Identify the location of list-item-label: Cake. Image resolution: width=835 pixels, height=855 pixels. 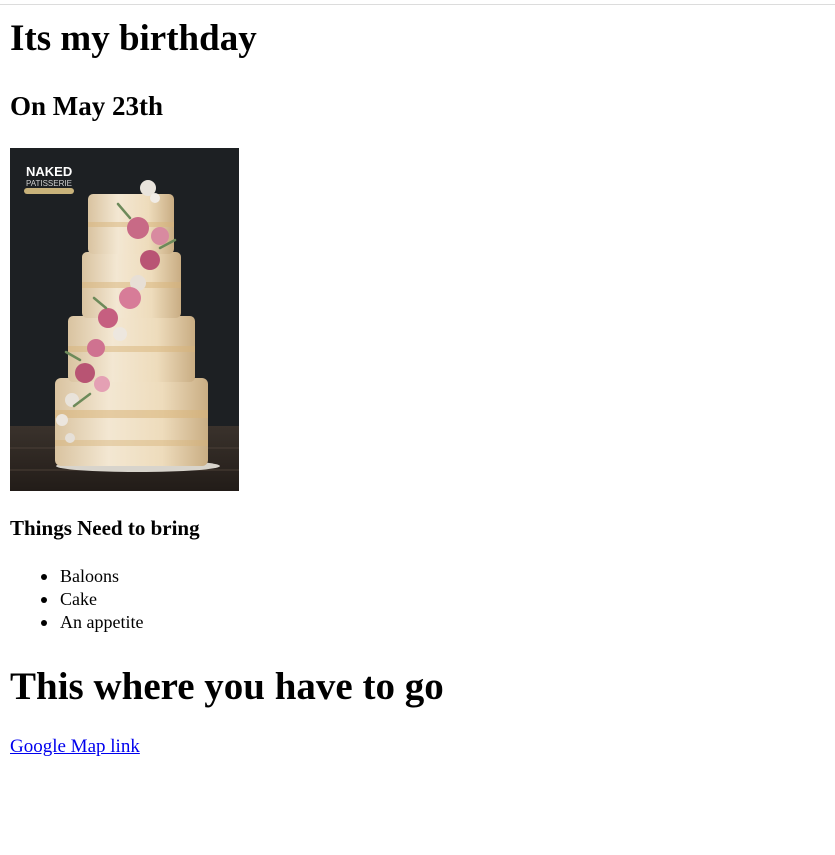
(78, 599).